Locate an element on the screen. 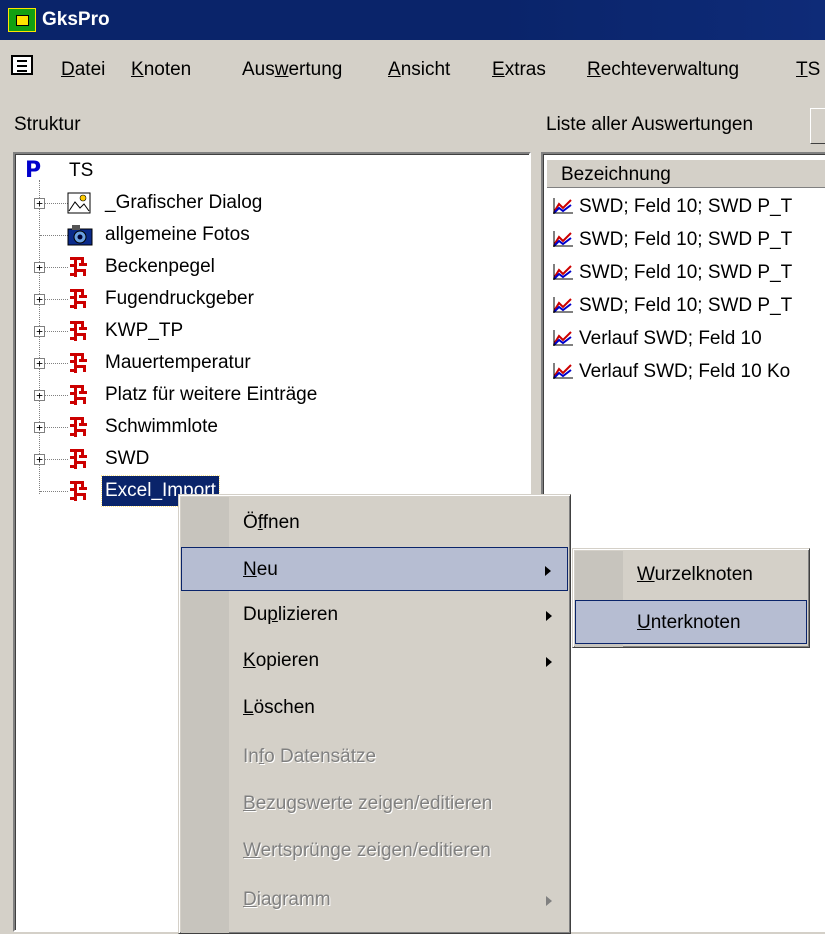 This screenshot has height=934, width=825. submenu-neu: Wurzelknoten Unterknoten is located at coordinates (691, 598).